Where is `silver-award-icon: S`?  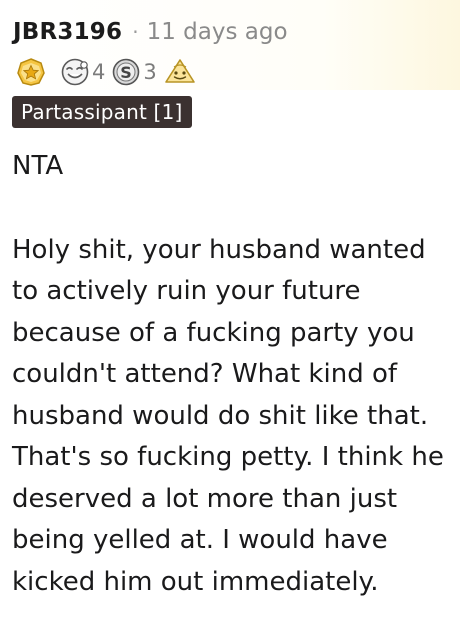 silver-award-icon: S is located at coordinates (126, 72).